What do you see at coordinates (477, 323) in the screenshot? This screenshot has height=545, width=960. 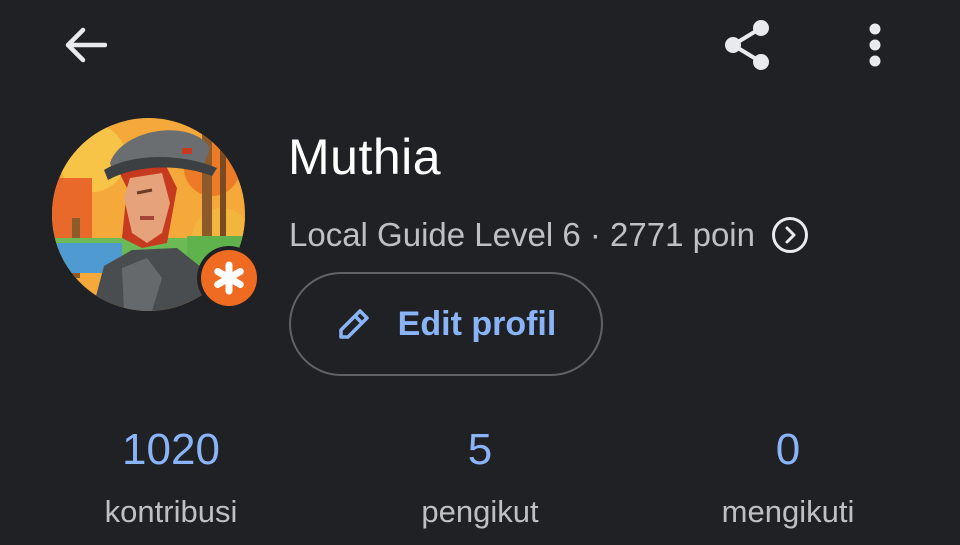 I see `edit-profile-label: Edit profil` at bounding box center [477, 323].